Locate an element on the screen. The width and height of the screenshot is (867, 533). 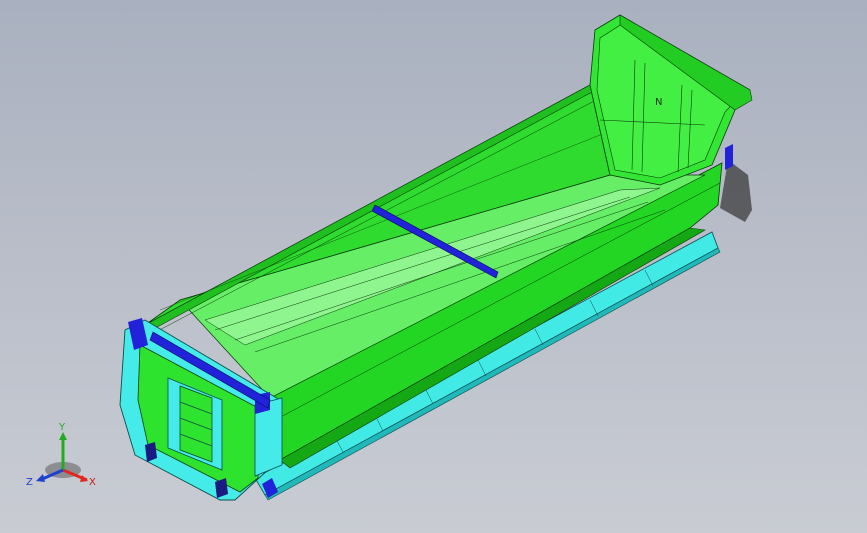
triad-label-x: X is located at coordinates (92, 482).